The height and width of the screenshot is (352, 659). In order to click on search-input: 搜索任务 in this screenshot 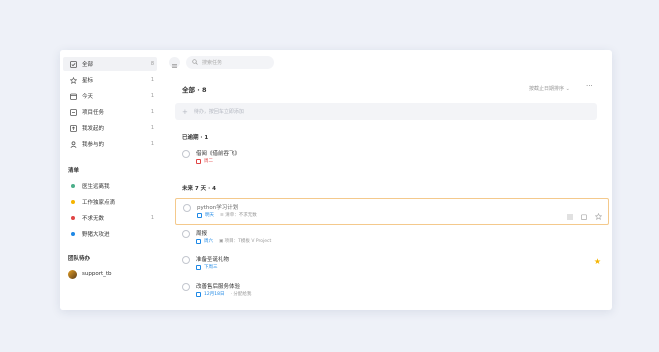, I will do `click(230, 62)`.